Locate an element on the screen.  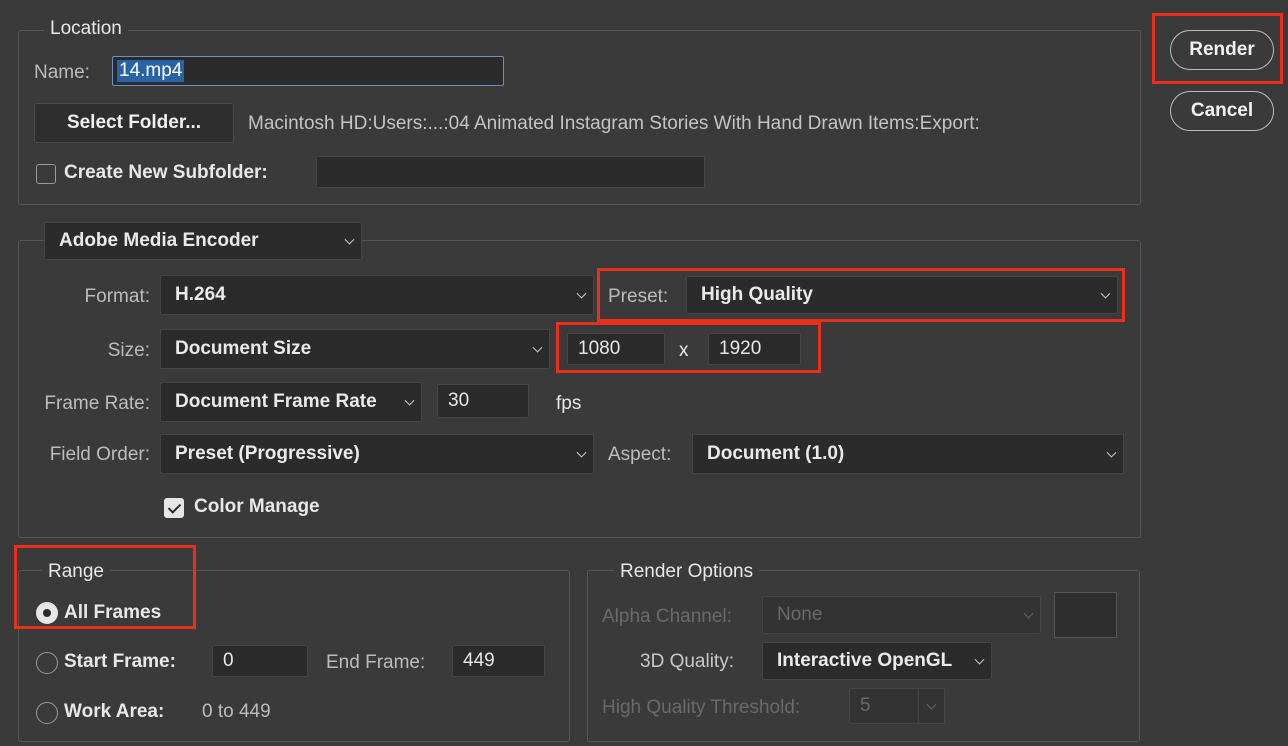
alpha-channel-value: None is located at coordinates (800, 614).